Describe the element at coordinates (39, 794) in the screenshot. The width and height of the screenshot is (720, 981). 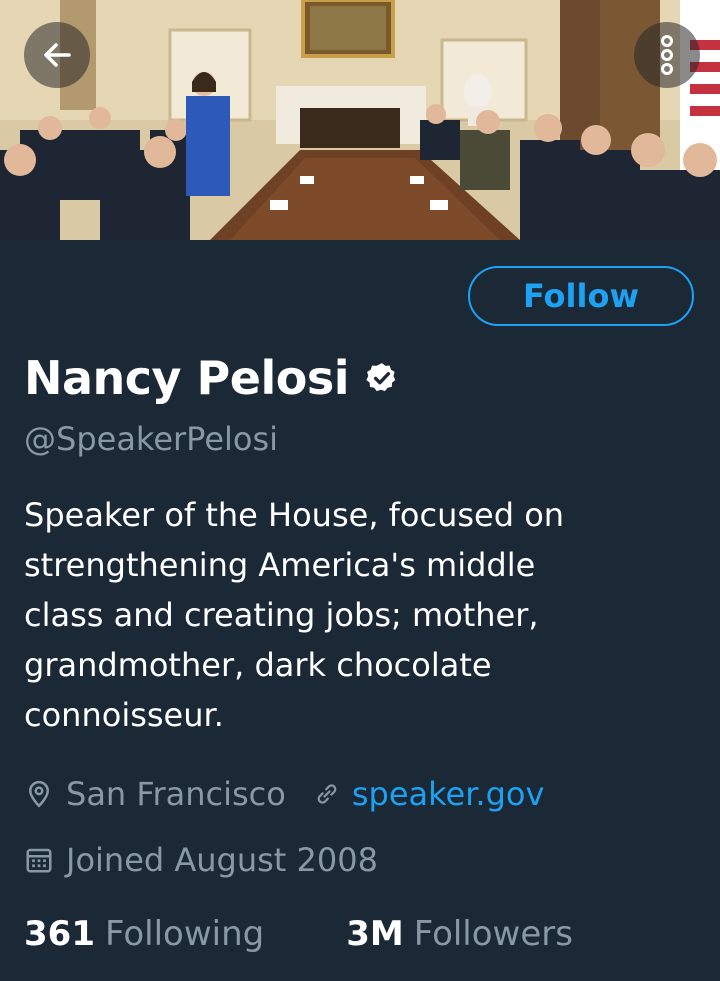
I see `location-pin-icon` at that location.